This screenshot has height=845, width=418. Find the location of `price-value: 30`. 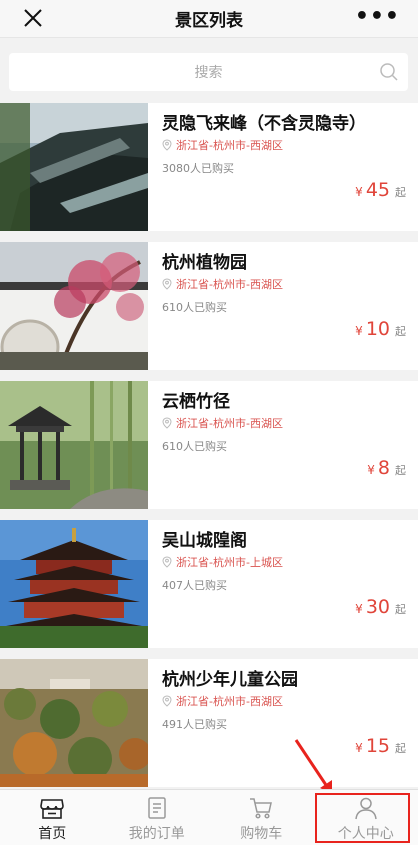

price-value: 30 is located at coordinates (377, 607).